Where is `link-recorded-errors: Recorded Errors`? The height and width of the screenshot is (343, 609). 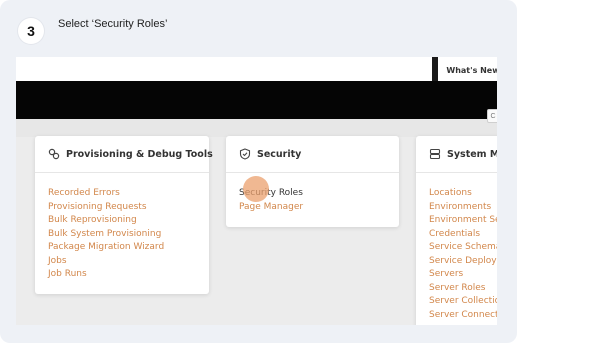 link-recorded-errors: Recorded Errors is located at coordinates (128, 194).